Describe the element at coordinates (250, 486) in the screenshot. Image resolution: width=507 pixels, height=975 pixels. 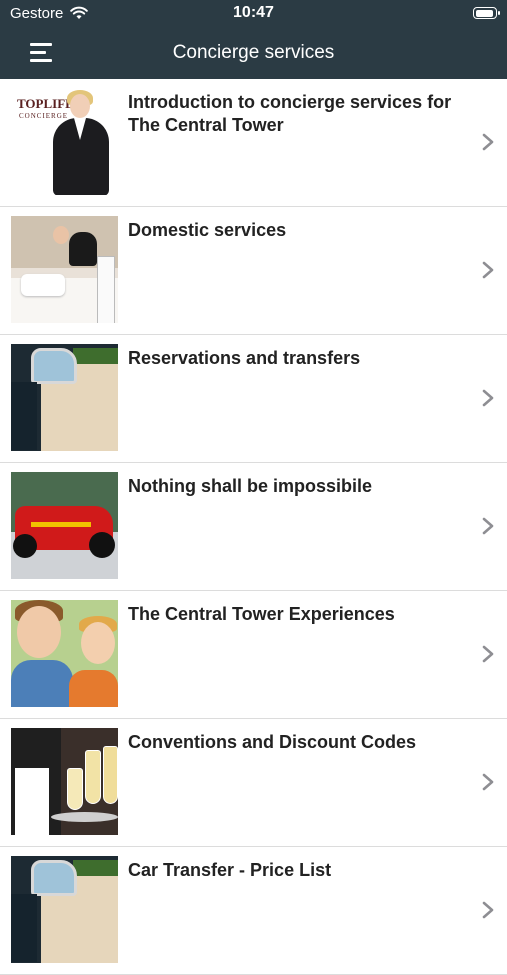
I see `list-item-title: Nothing shall be impossibile` at that location.